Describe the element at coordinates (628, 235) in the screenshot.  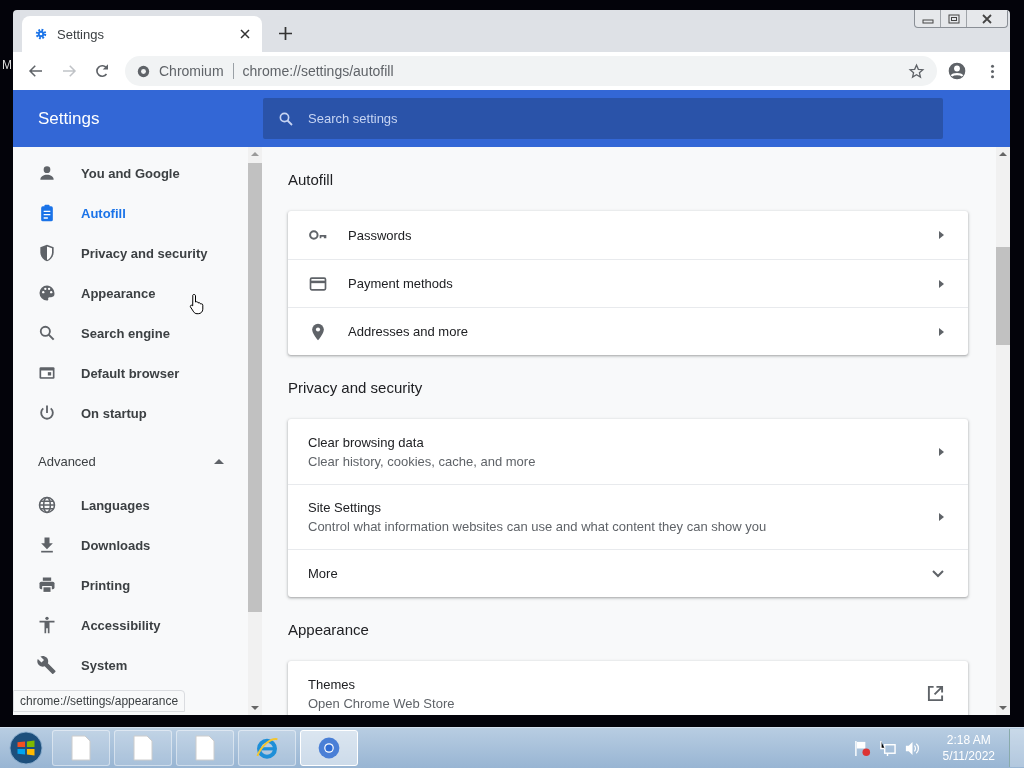
I see `settings-row: Passwords` at that location.